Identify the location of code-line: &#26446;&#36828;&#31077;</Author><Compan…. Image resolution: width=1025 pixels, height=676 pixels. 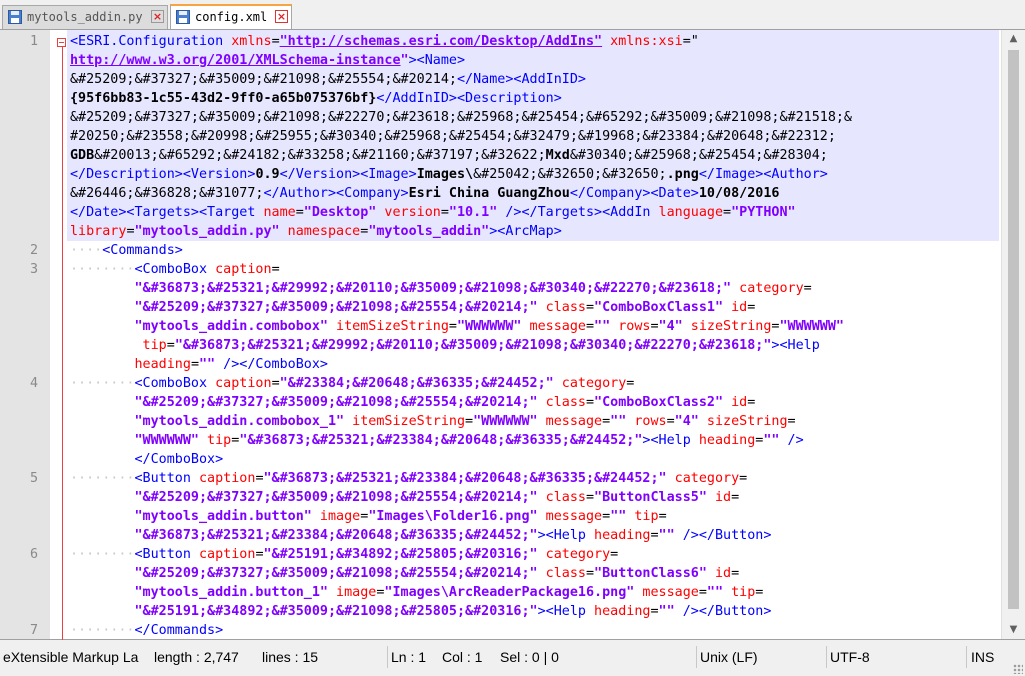
(500, 193).